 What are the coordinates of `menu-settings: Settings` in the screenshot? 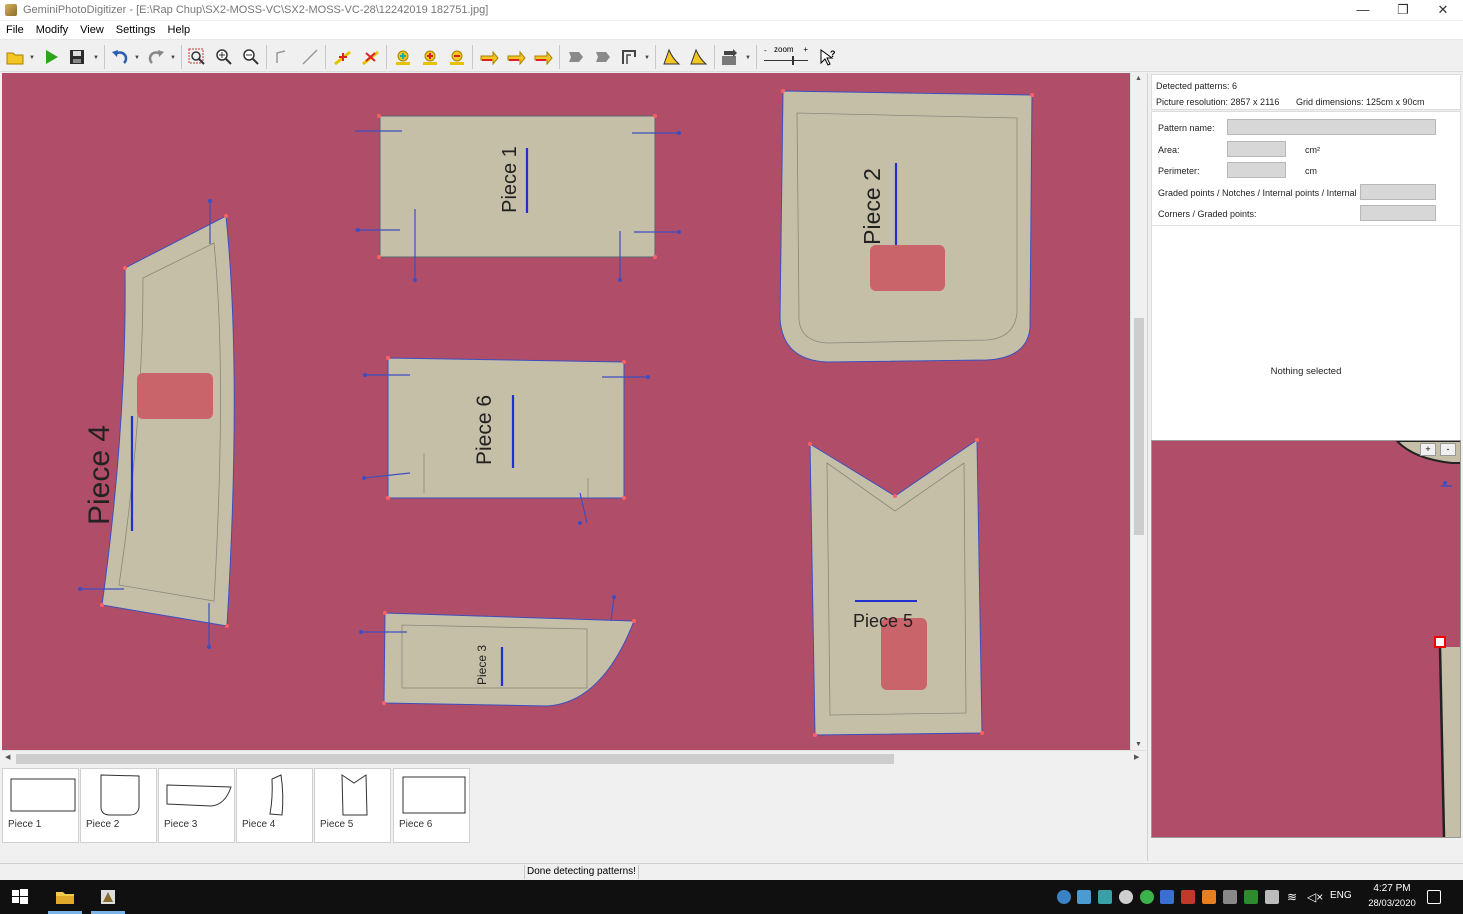 It's located at (136, 30).